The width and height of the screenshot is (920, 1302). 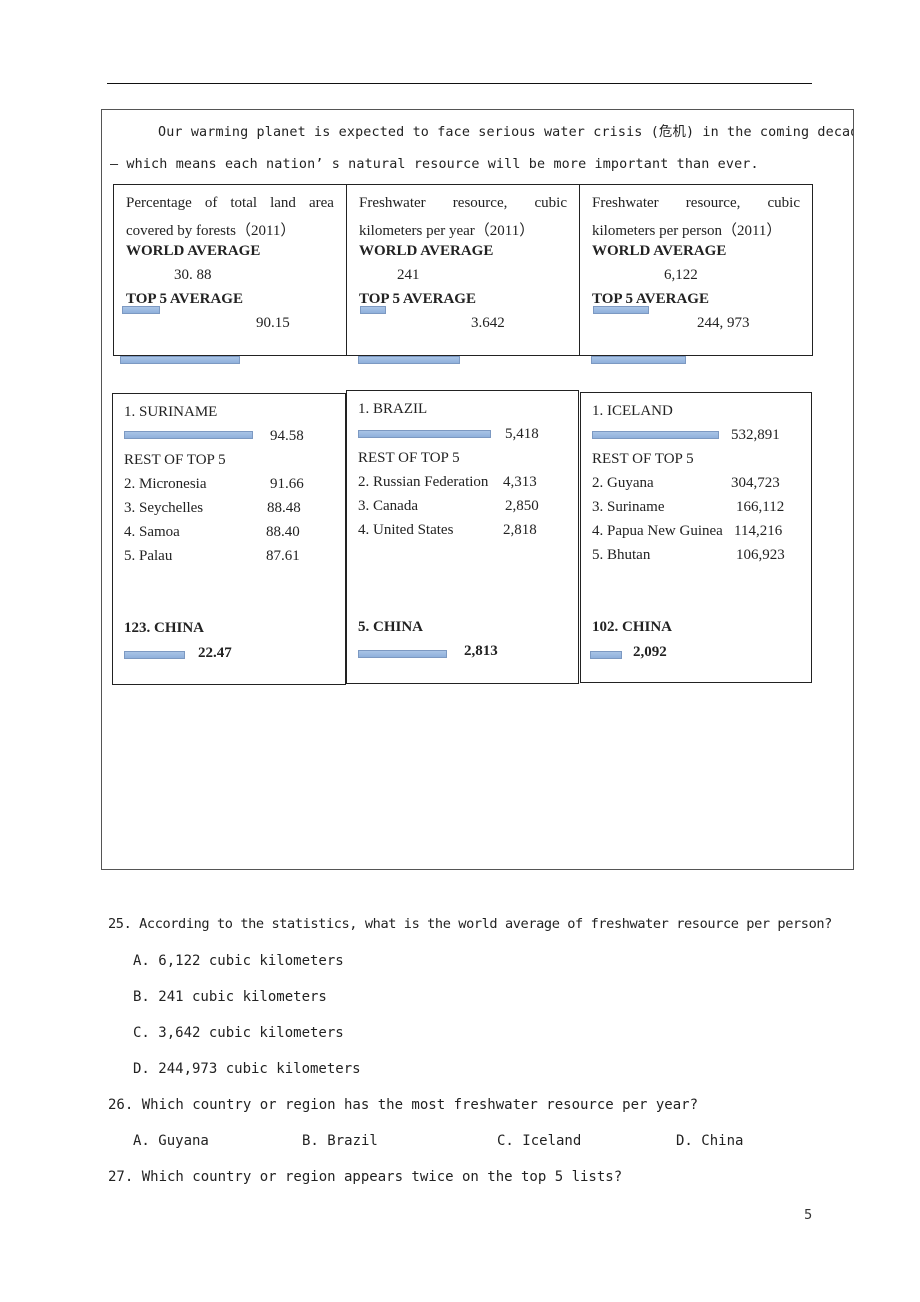 I want to click on rank-name: 2. Russian Federation, so click(x=423, y=482).